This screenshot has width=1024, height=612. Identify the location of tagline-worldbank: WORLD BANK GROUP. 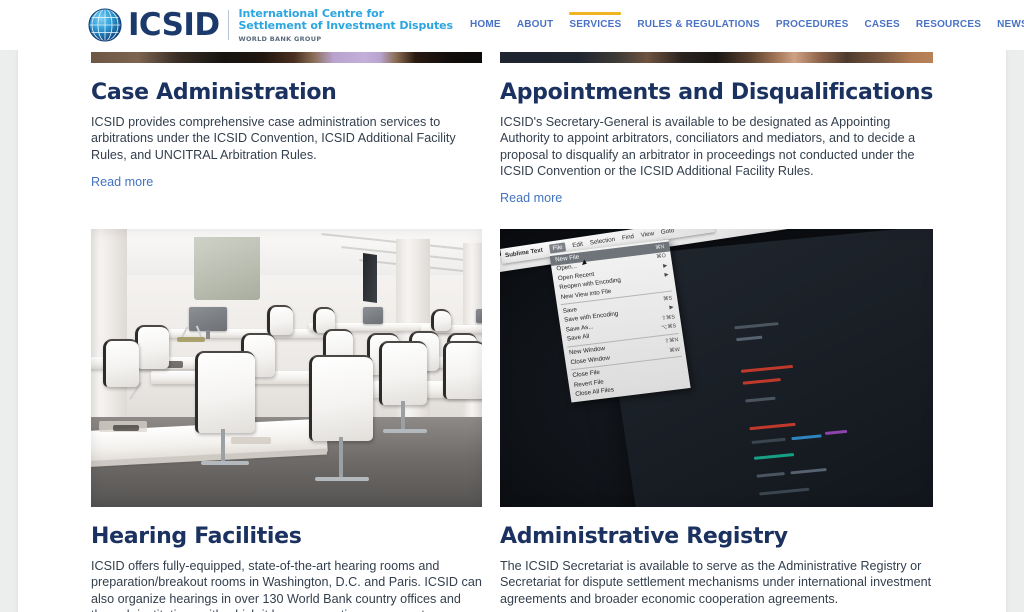
(280, 38).